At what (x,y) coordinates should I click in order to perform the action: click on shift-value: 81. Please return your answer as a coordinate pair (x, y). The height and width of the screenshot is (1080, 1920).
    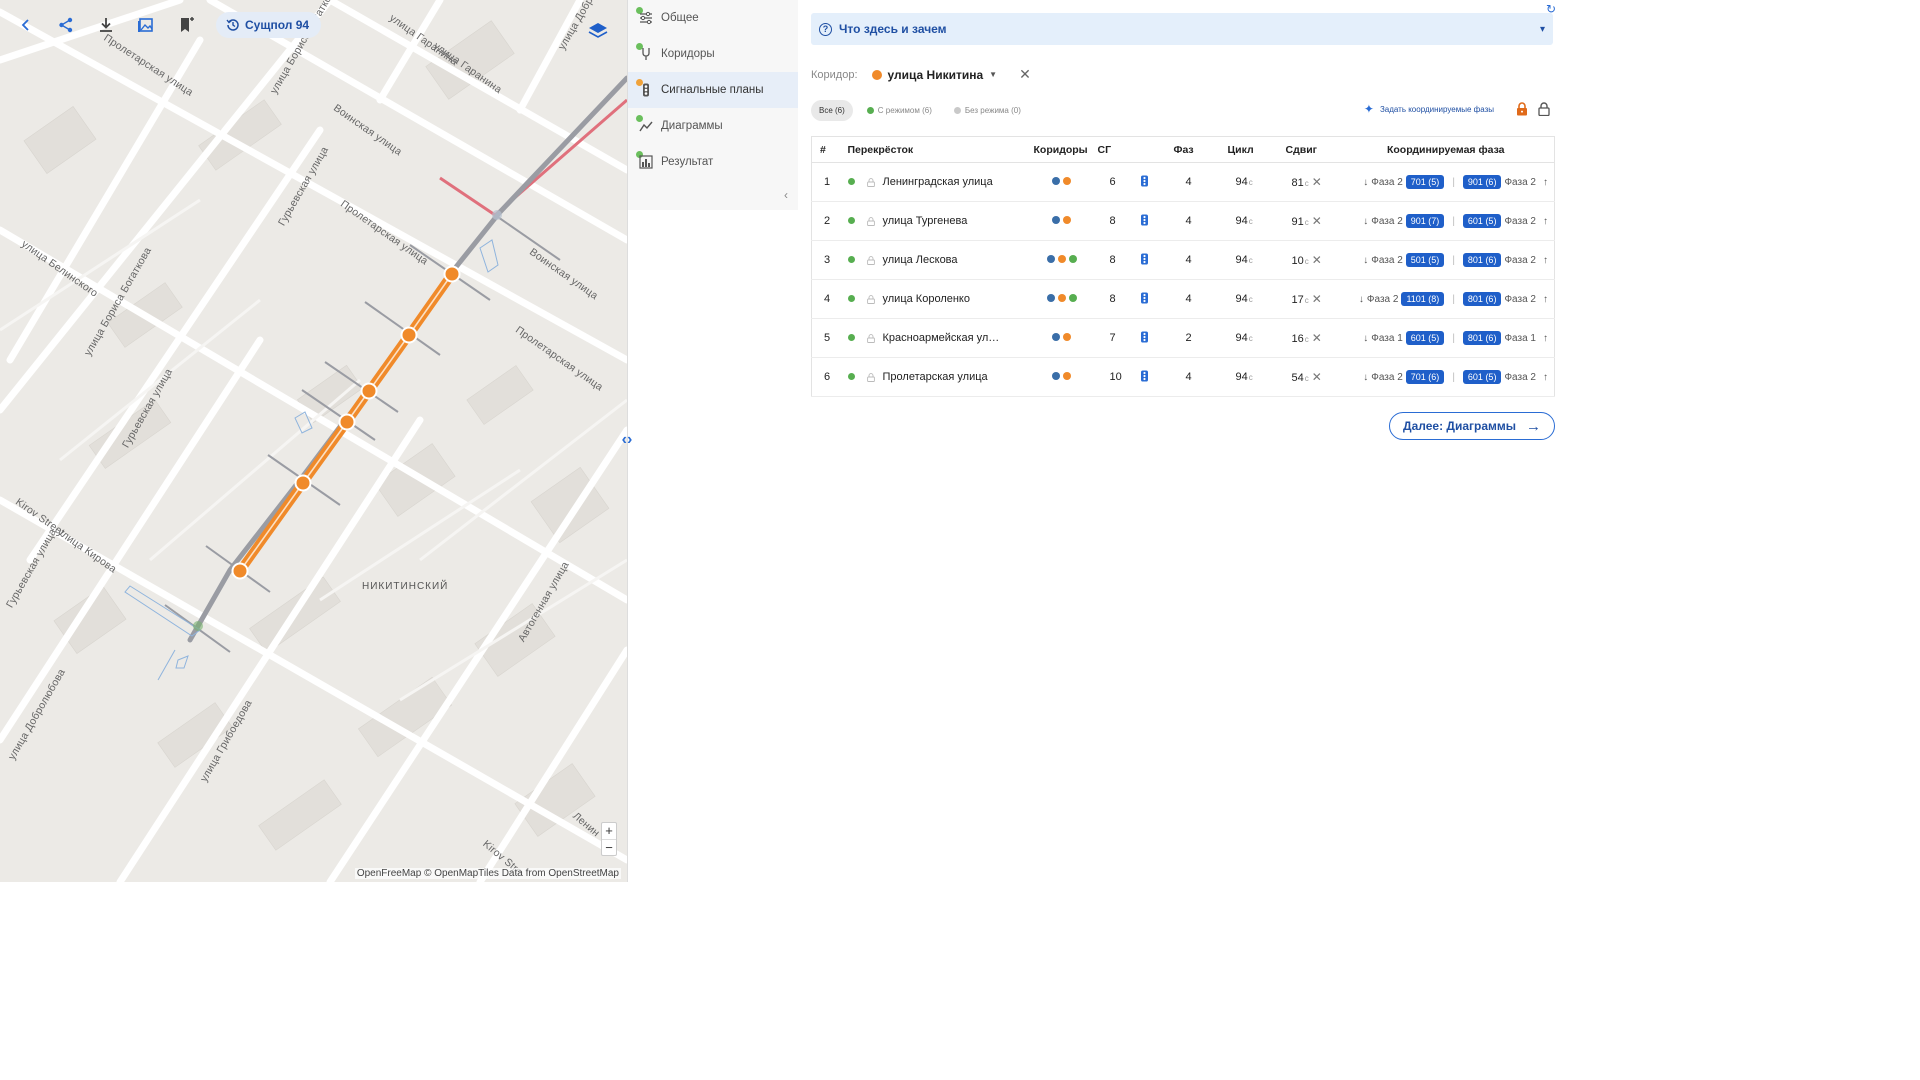
    Looking at the image, I should click on (1298, 183).